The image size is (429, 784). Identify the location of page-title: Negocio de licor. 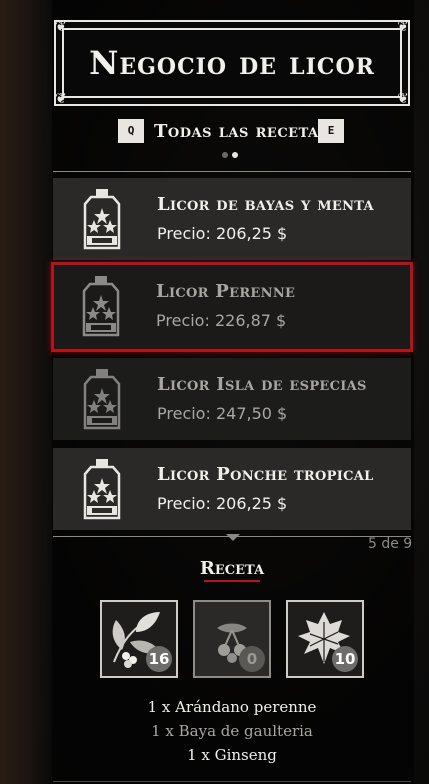
(232, 63).